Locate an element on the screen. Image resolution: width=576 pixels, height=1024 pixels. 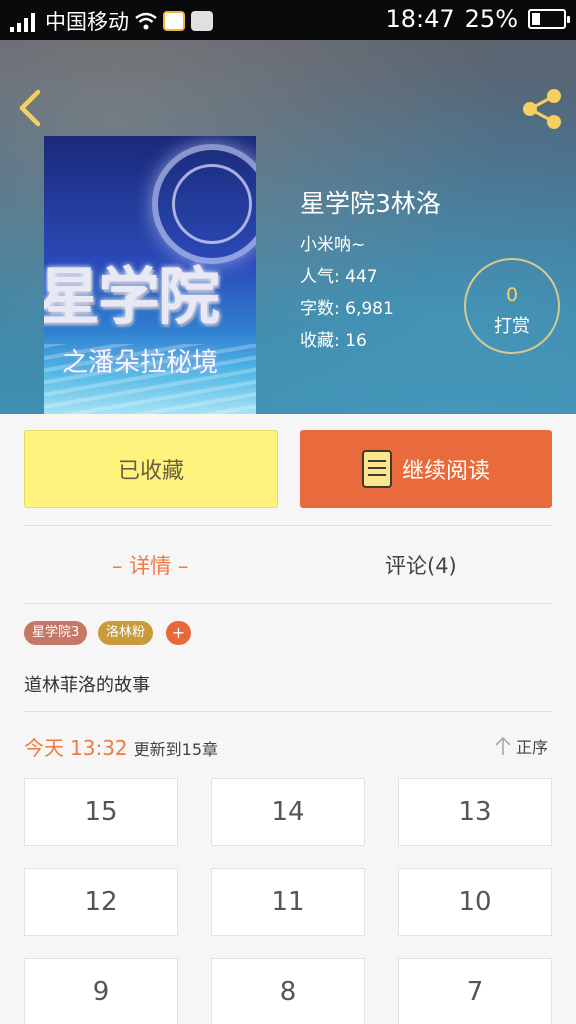
tag-item: 洛林粉 is located at coordinates (126, 633).